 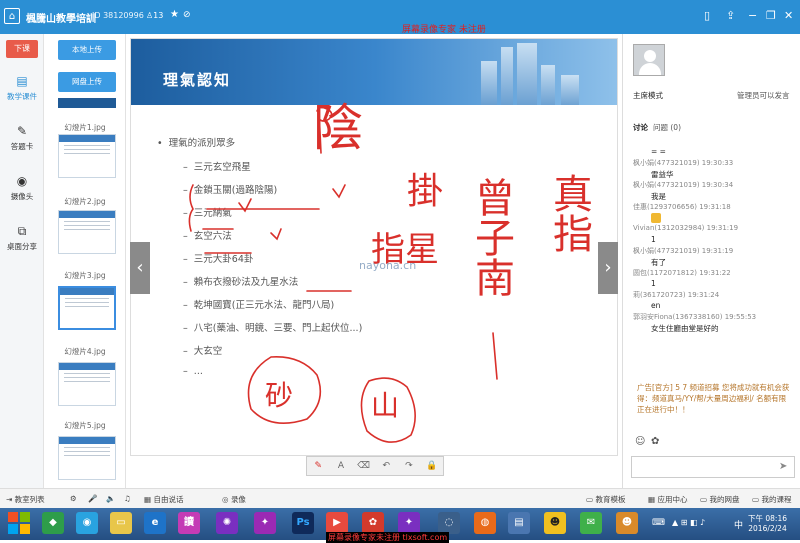 What do you see at coordinates (640, 127) in the screenshot?
I see `tab-discussion: 讨论` at bounding box center [640, 127].